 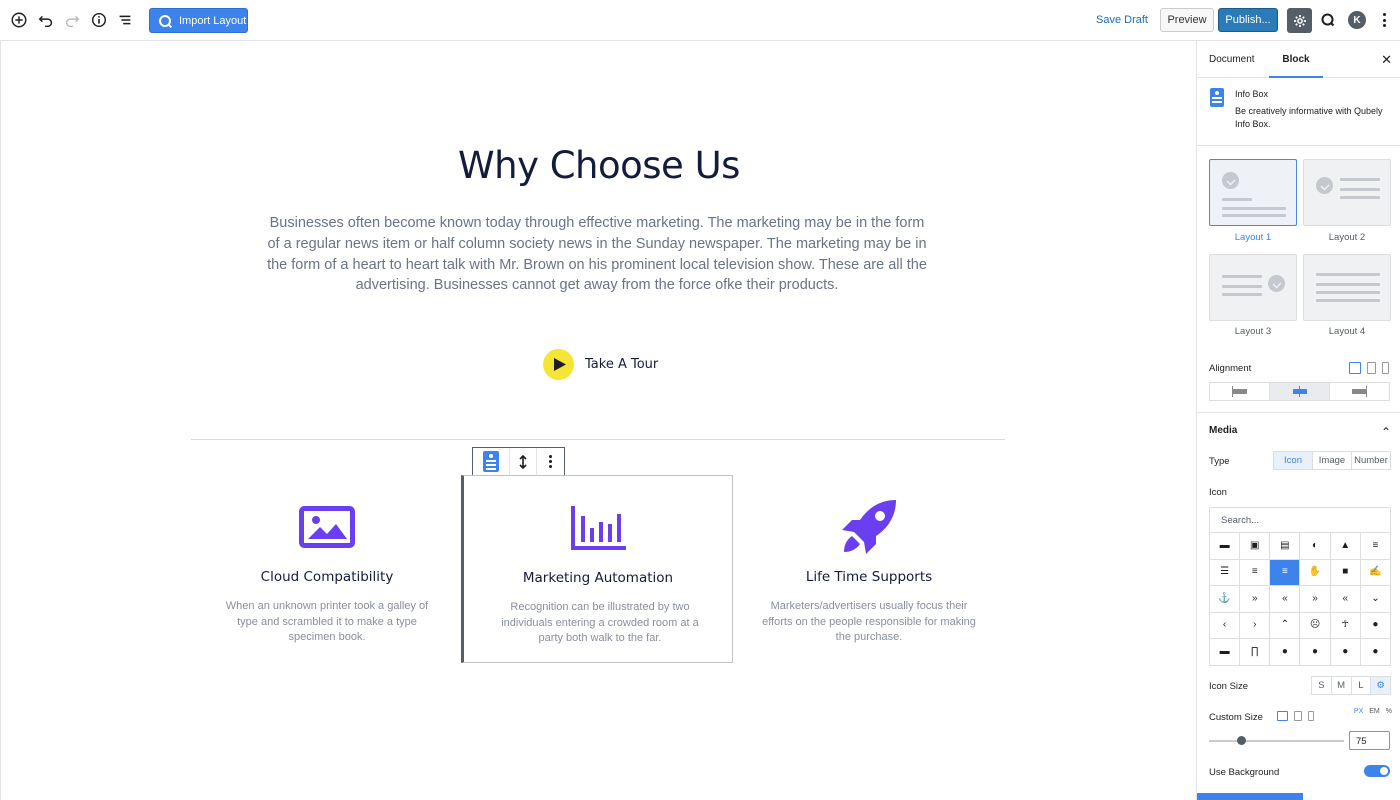 What do you see at coordinates (1225, 572) in the screenshot?
I see `align-justify-icon: ☰` at bounding box center [1225, 572].